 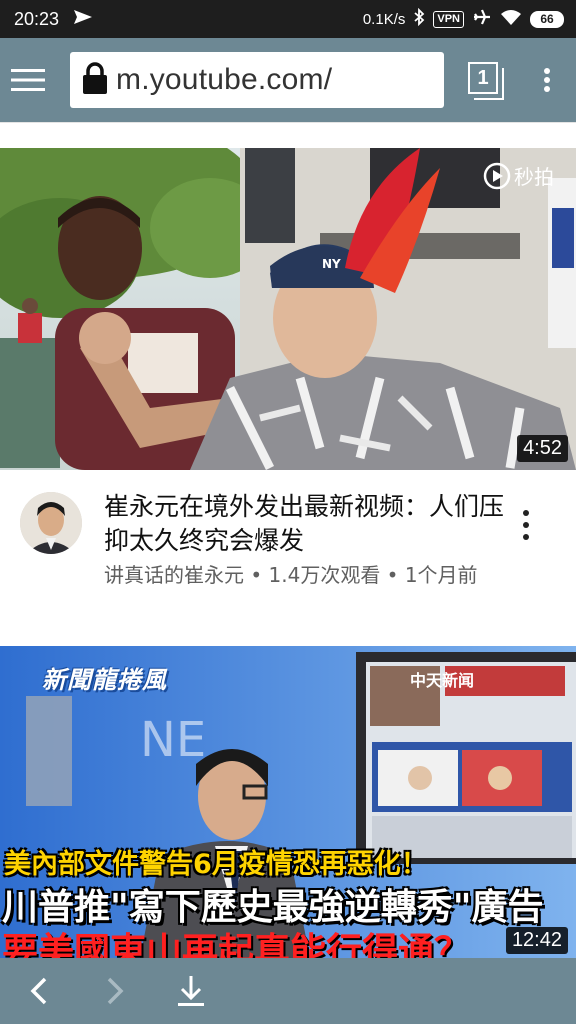 I want to click on url-text: m.youtube.com/, so click(x=224, y=79).